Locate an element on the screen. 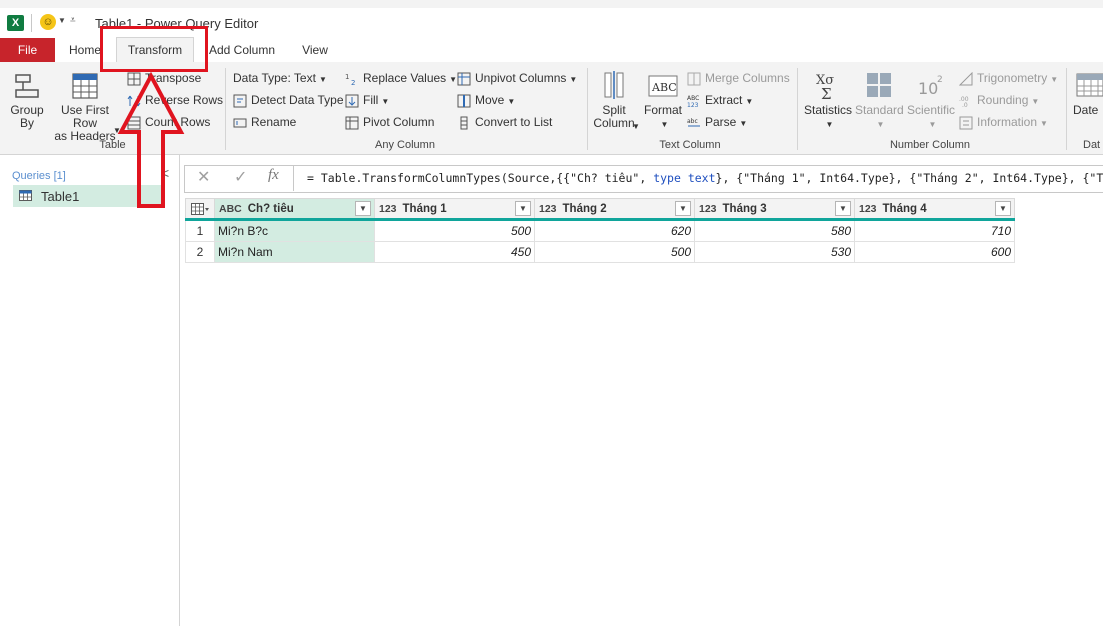  table-cell: Mi?n B?c is located at coordinates (294, 230).